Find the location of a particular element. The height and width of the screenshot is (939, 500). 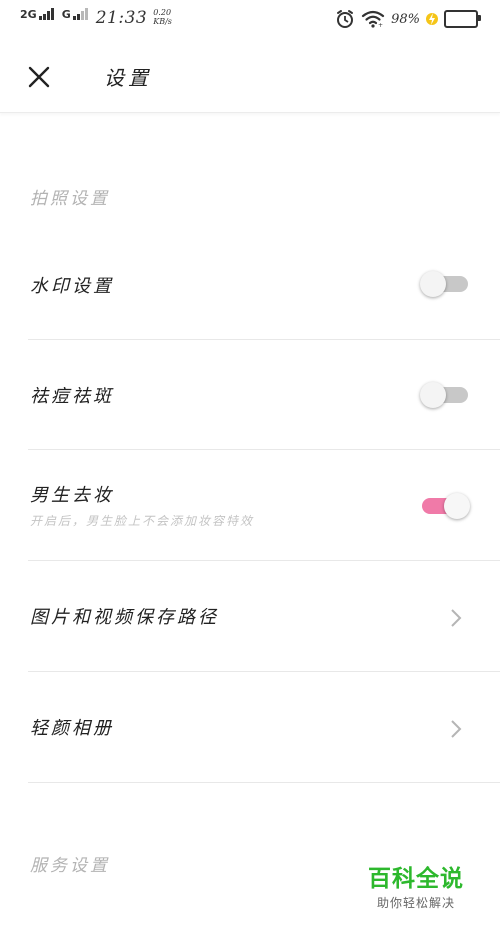

setting-title-watermark: 水印设置 is located at coordinates (72, 286).